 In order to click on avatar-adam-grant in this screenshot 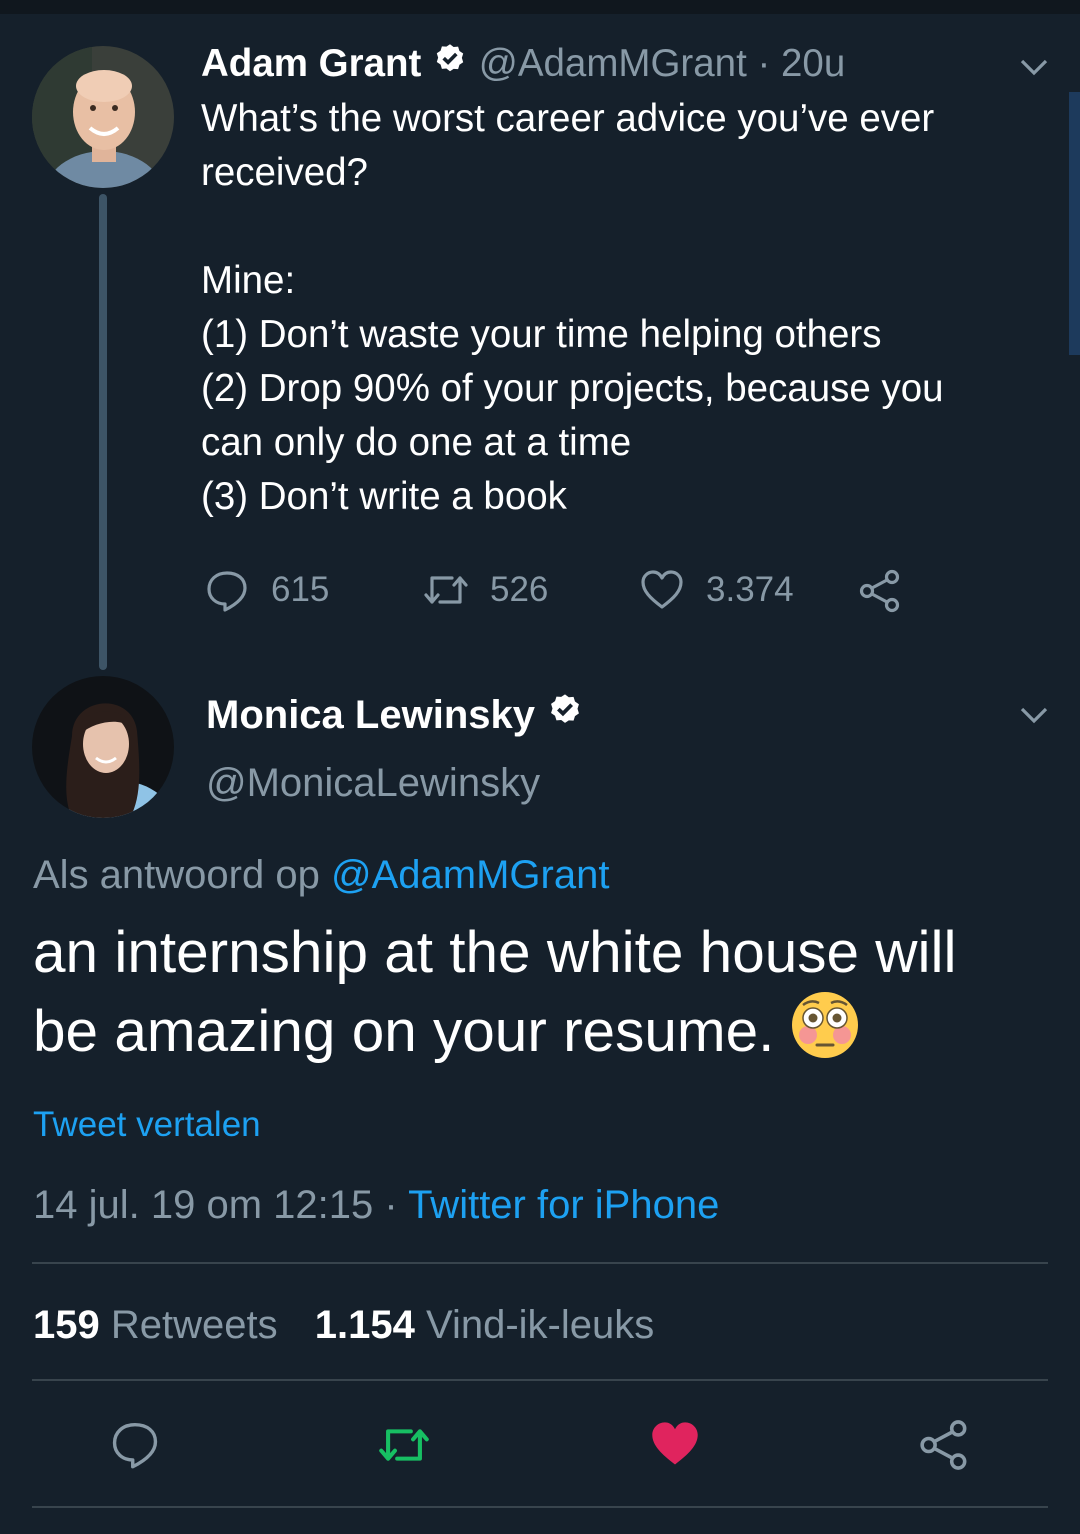, I will do `click(103, 117)`.